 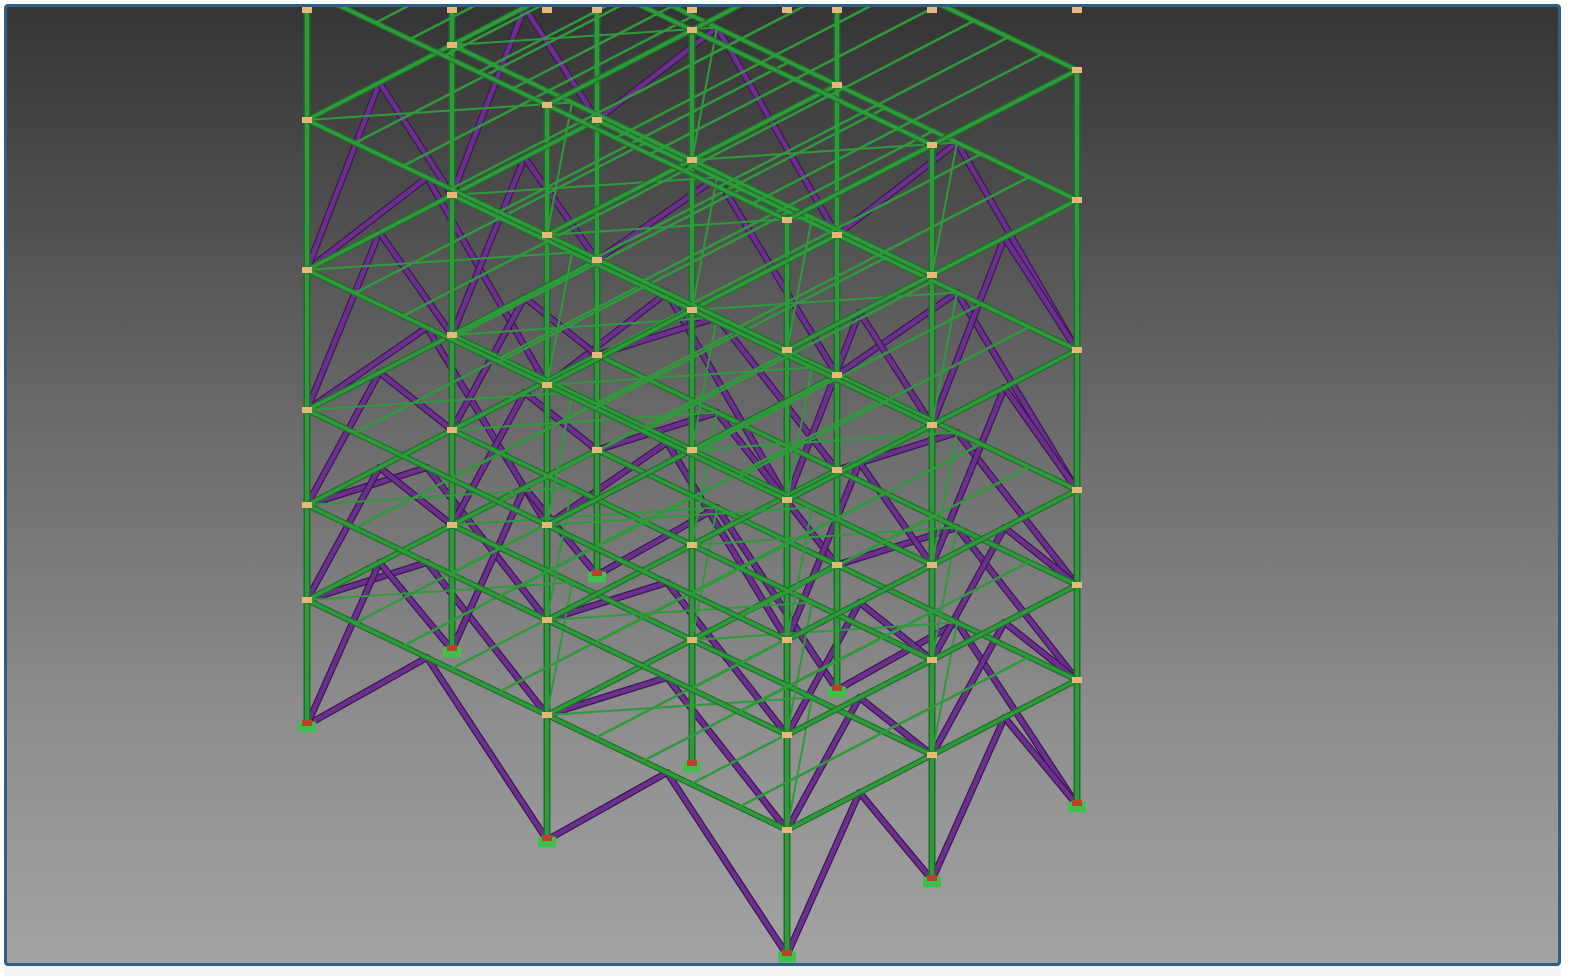 What do you see at coordinates (782, 971) in the screenshot?
I see `status-strip` at bounding box center [782, 971].